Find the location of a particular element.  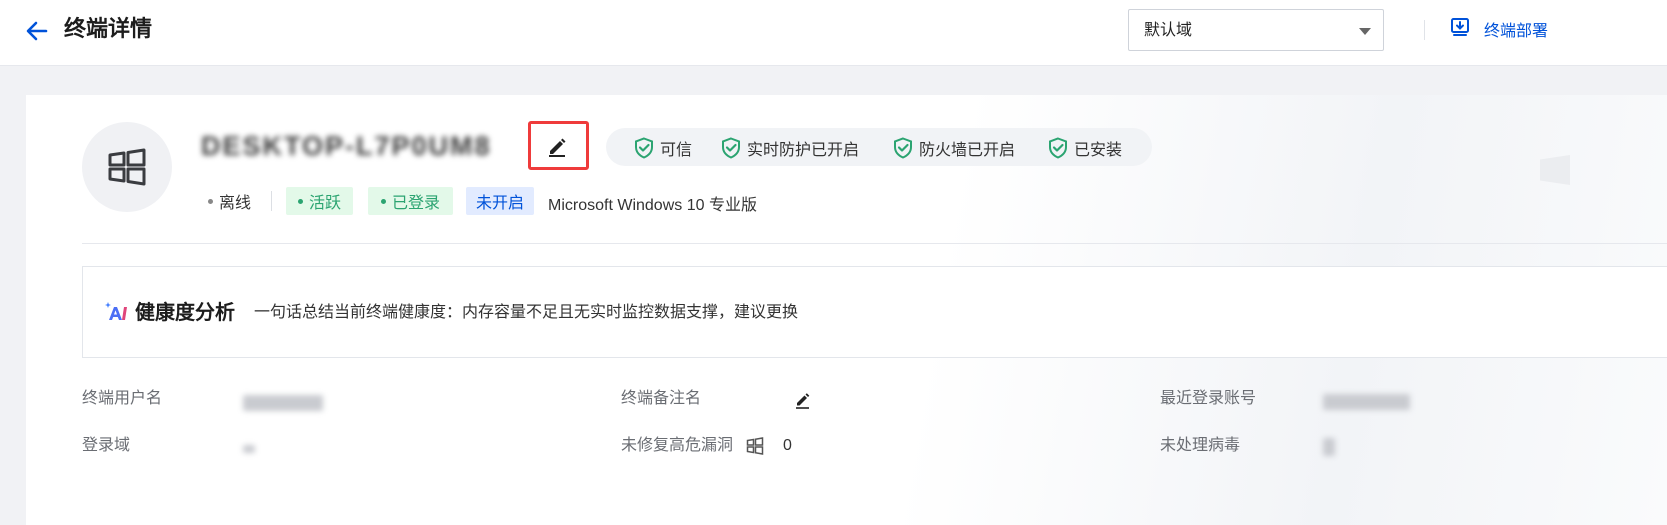

terminal-avatar is located at coordinates (127, 167).